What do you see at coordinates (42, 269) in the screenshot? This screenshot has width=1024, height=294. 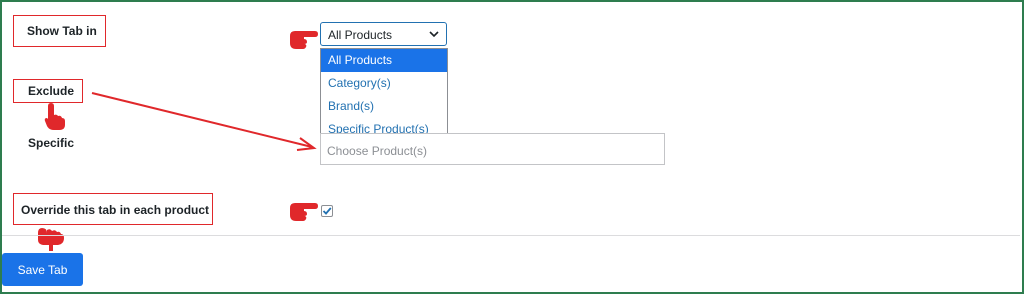 I see `save-tab-button: Save Tab` at bounding box center [42, 269].